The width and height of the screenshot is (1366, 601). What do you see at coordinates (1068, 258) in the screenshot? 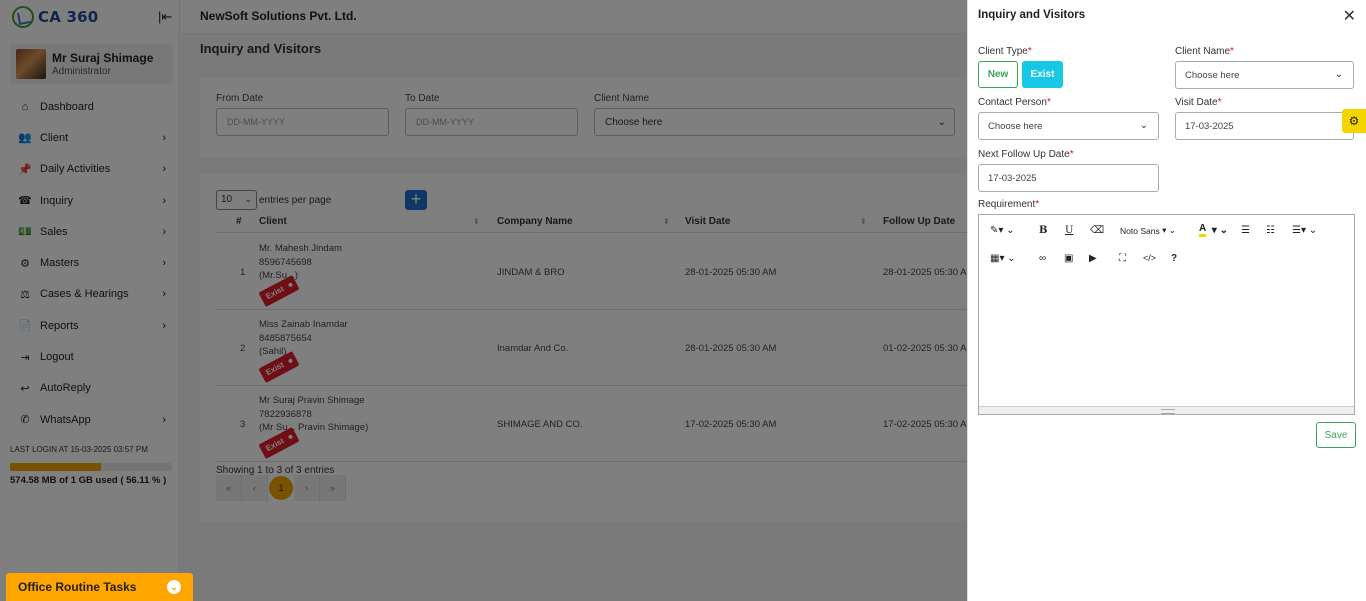
I see `image-icon: ▣` at bounding box center [1068, 258].